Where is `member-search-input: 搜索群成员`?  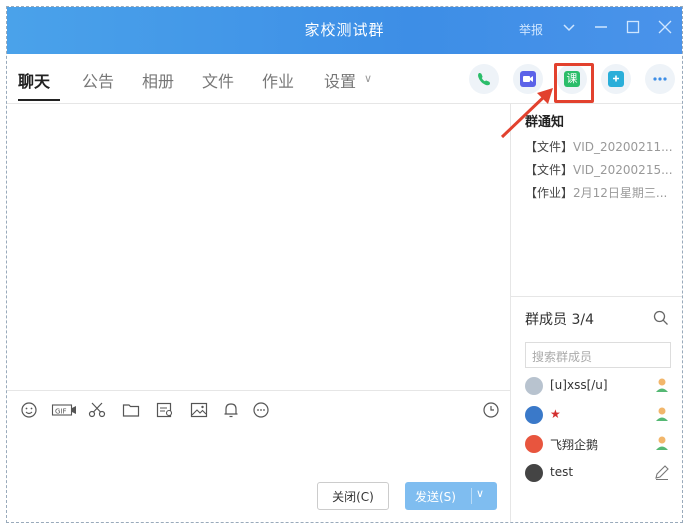
member-search-input: 搜索群成员 is located at coordinates (598, 355).